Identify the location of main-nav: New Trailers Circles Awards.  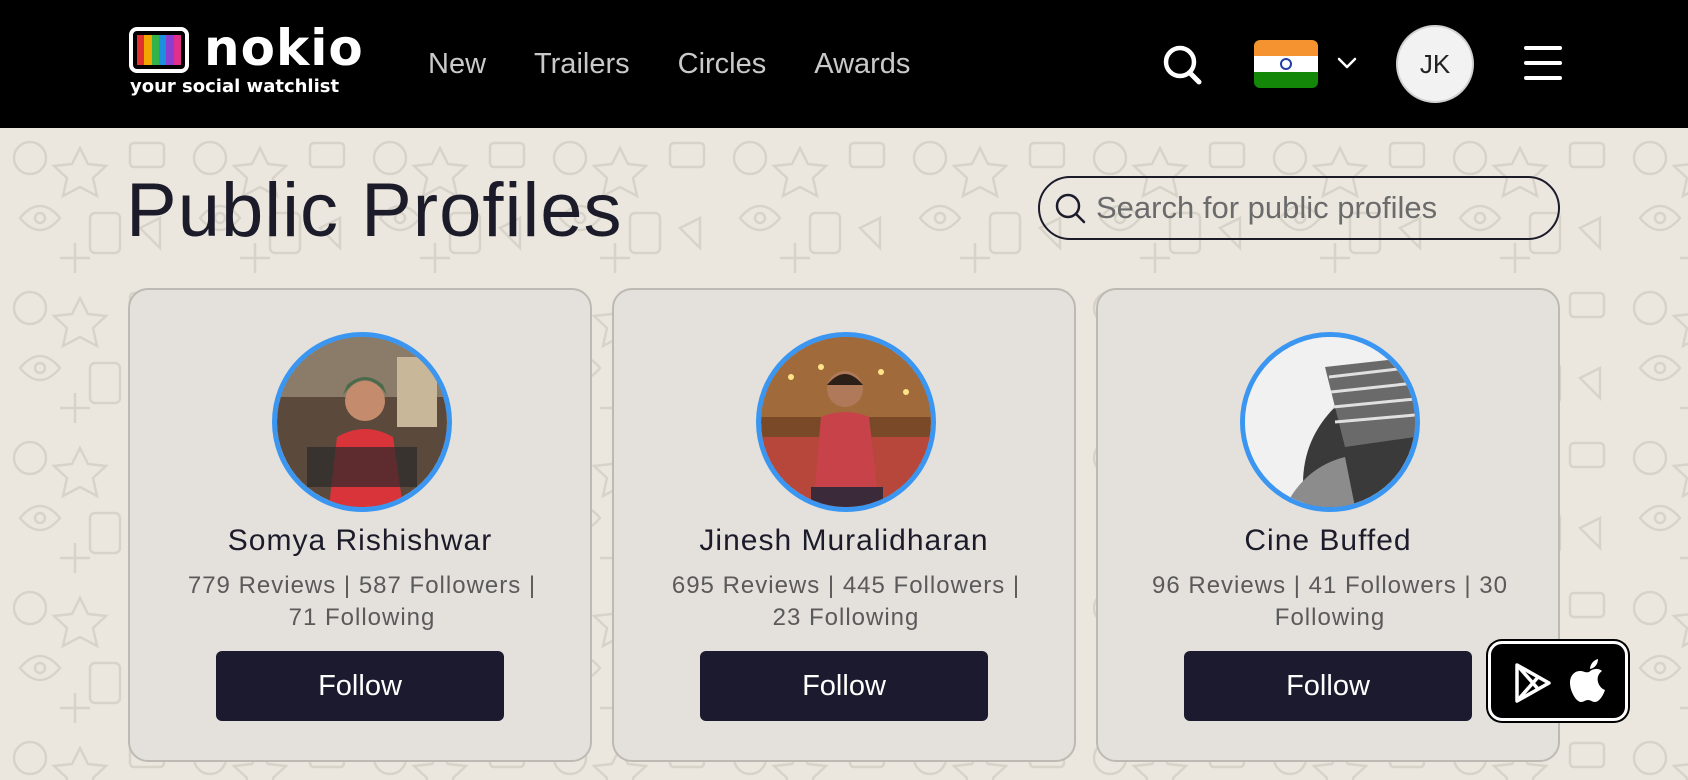
(669, 64).